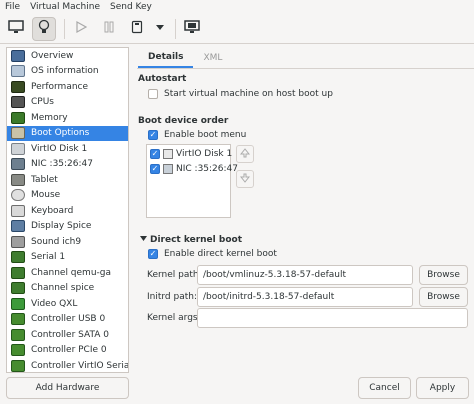 This screenshot has height=404, width=474. I want to click on sidebar-item-virtio-disk: VirtIO Disk 1, so click(67, 149).